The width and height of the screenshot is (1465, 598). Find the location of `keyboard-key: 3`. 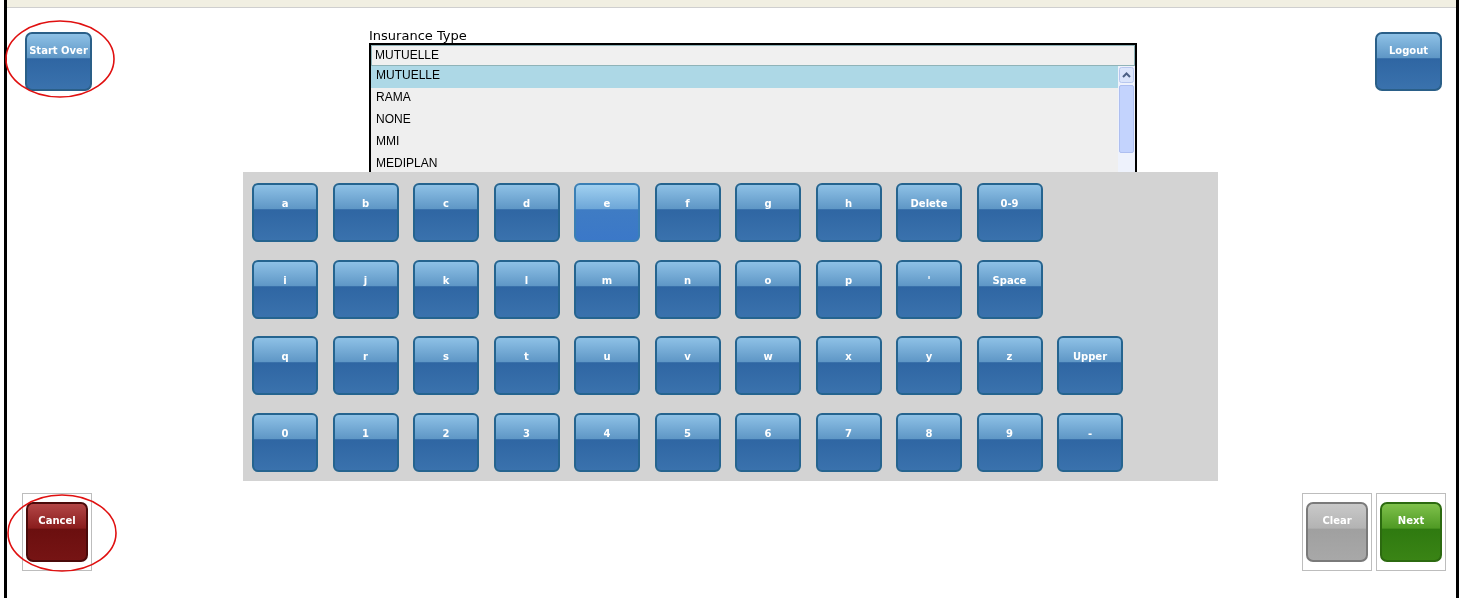

keyboard-key: 3 is located at coordinates (526, 442).